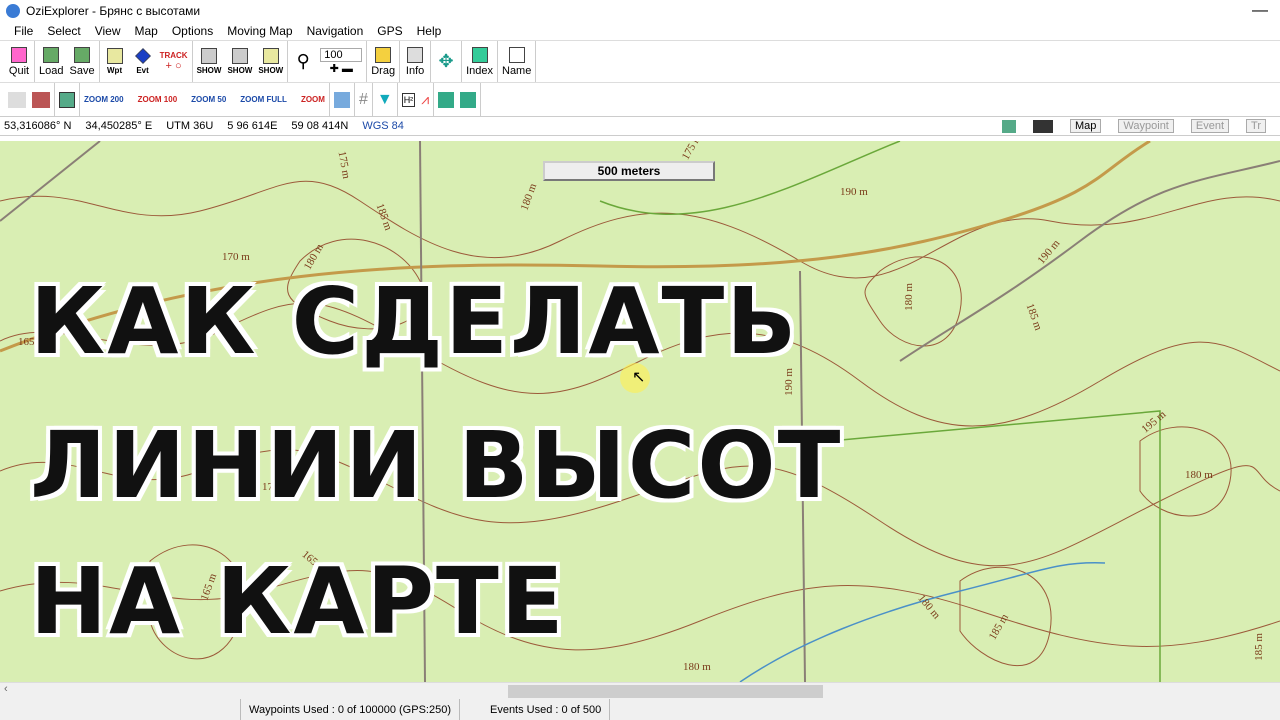 The height and width of the screenshot is (720, 1280). I want to click on drag-label: Drag, so click(383, 70).